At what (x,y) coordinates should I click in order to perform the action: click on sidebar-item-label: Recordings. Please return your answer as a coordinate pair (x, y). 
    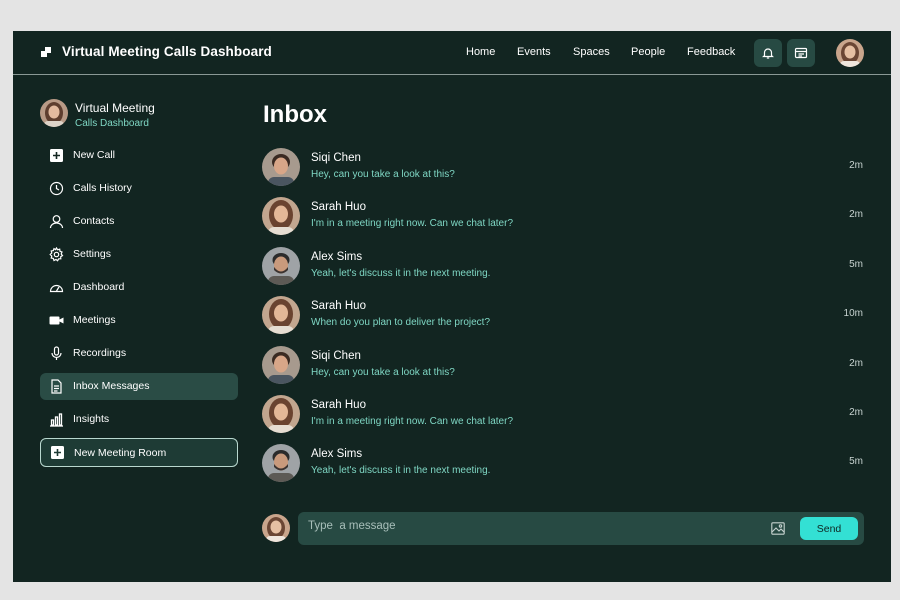
    Looking at the image, I should click on (100, 353).